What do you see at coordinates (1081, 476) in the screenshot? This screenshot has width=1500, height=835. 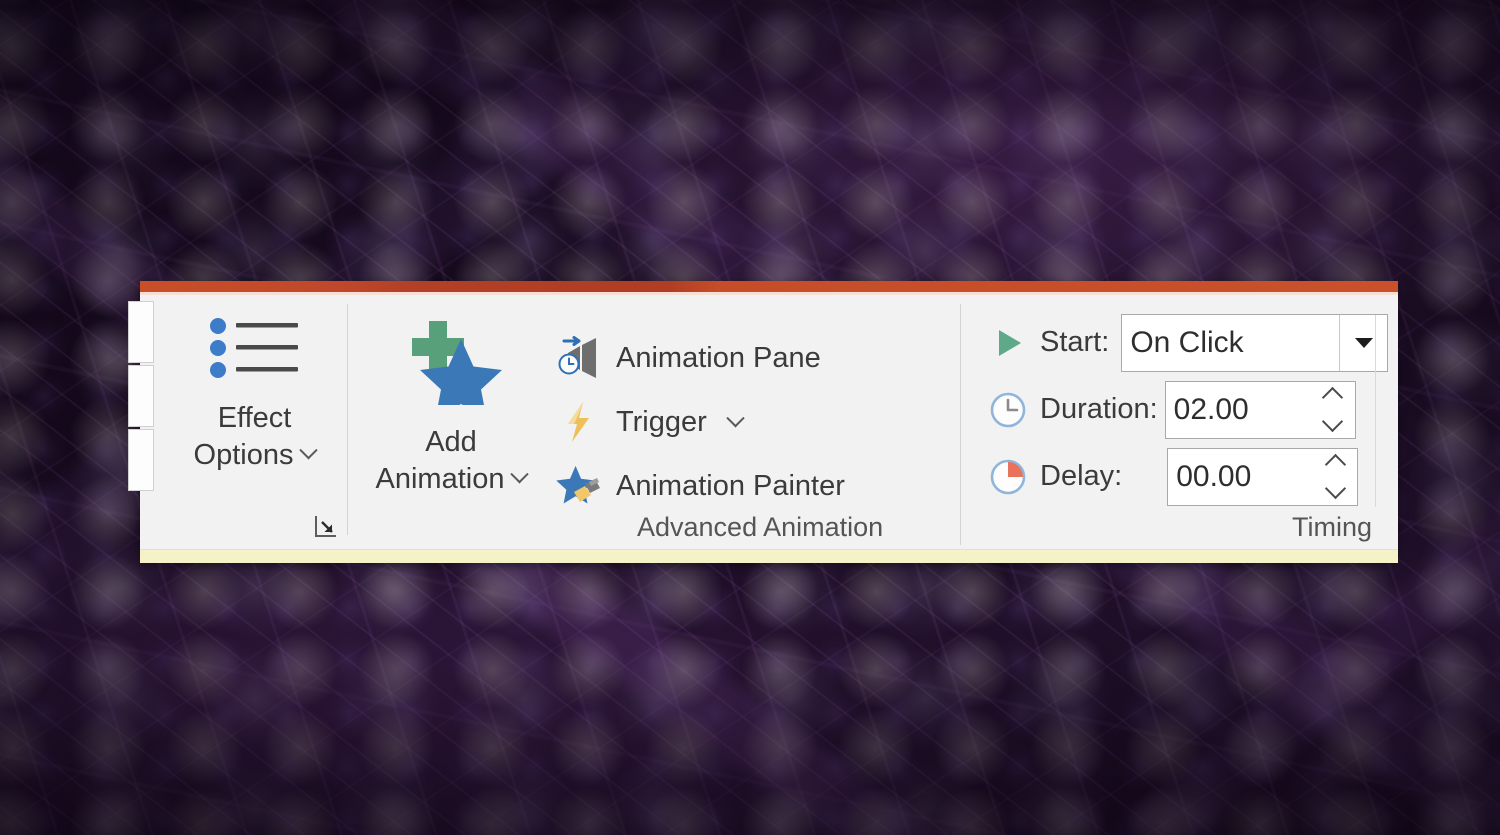 I see `delay-label: Delay:` at bounding box center [1081, 476].